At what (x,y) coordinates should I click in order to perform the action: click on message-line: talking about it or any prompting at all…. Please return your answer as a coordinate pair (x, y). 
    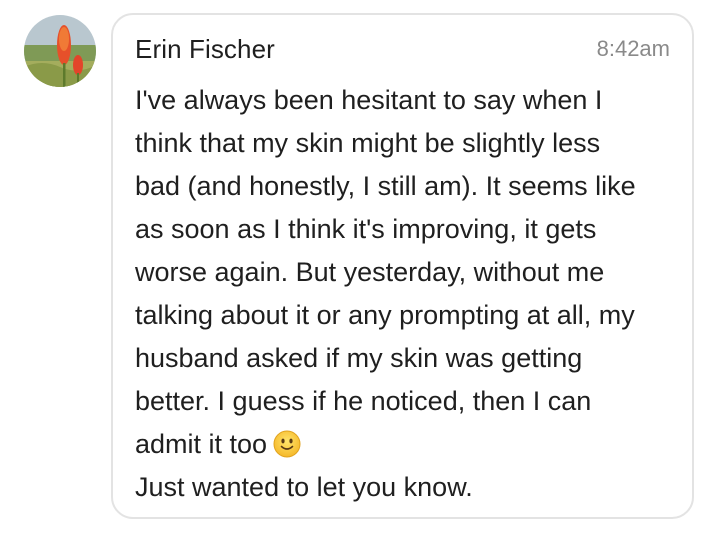
    Looking at the image, I should click on (385, 315).